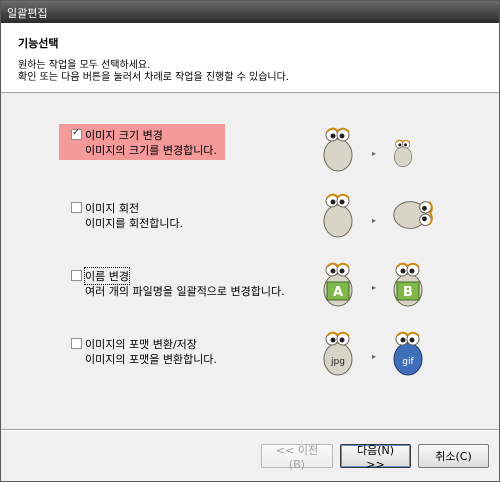 Image resolution: width=500 pixels, height=482 pixels. I want to click on mascot-a-label: A, so click(338, 292).